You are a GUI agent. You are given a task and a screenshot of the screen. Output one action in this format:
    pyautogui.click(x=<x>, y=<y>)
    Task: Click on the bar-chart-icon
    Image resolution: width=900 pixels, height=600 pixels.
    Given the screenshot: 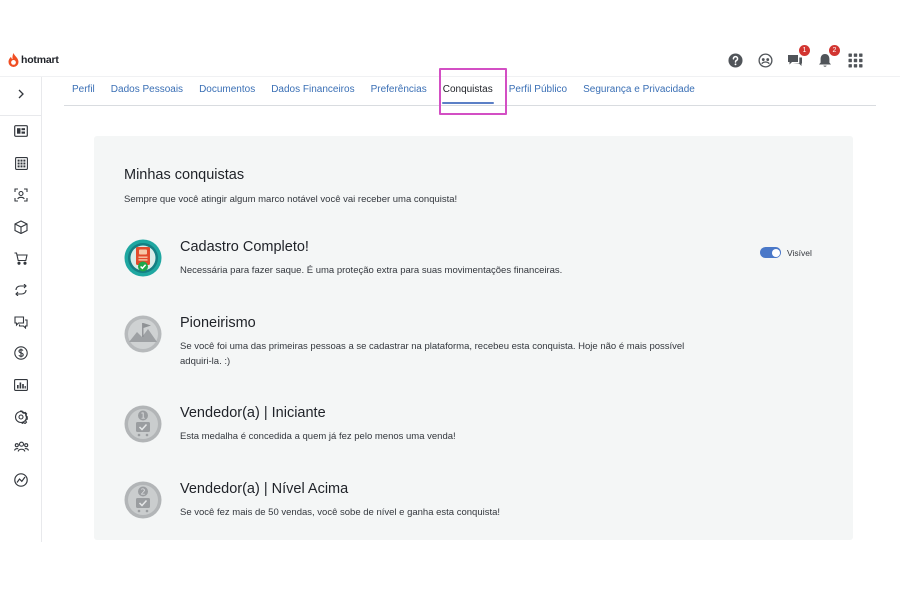 What is the action you would take?
    pyautogui.click(x=21, y=385)
    